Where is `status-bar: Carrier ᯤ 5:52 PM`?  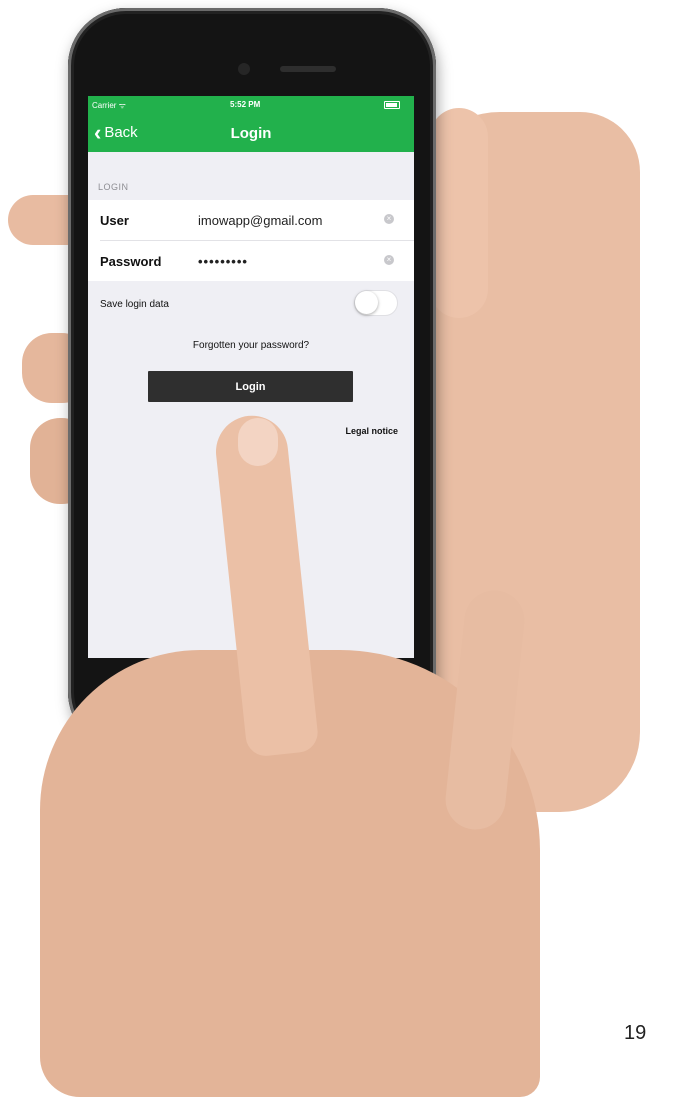 status-bar: Carrier ᯤ 5:52 PM is located at coordinates (251, 105).